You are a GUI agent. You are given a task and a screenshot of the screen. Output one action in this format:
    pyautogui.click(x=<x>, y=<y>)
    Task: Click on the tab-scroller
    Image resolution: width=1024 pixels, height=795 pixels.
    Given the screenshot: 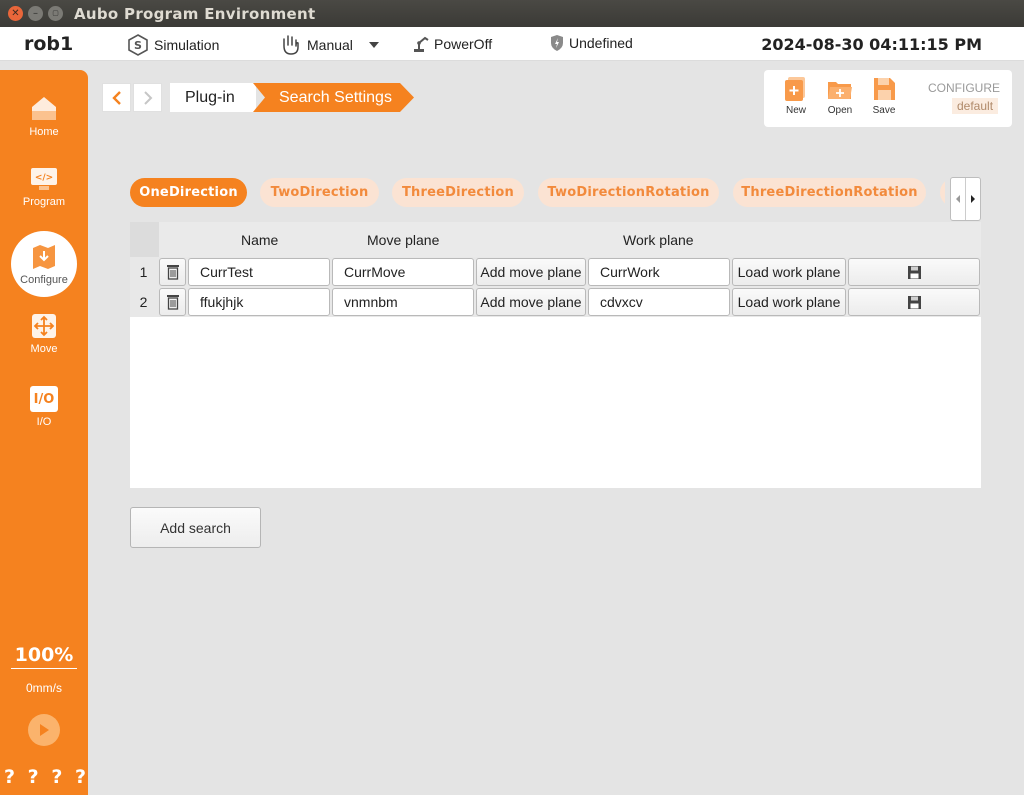 What is the action you would take?
    pyautogui.click(x=965, y=199)
    